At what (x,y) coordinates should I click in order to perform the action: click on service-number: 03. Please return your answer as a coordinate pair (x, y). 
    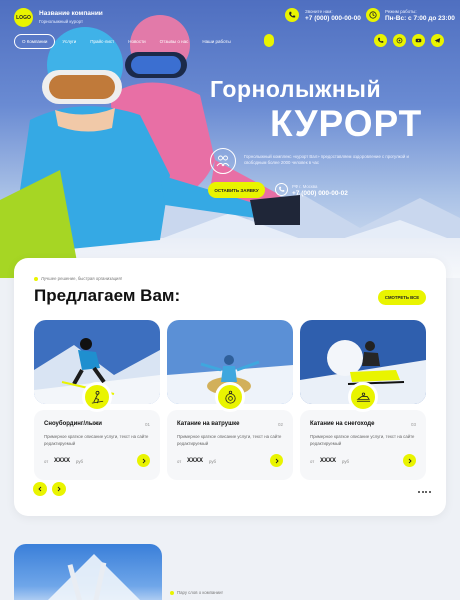
    Looking at the image, I should click on (413, 424).